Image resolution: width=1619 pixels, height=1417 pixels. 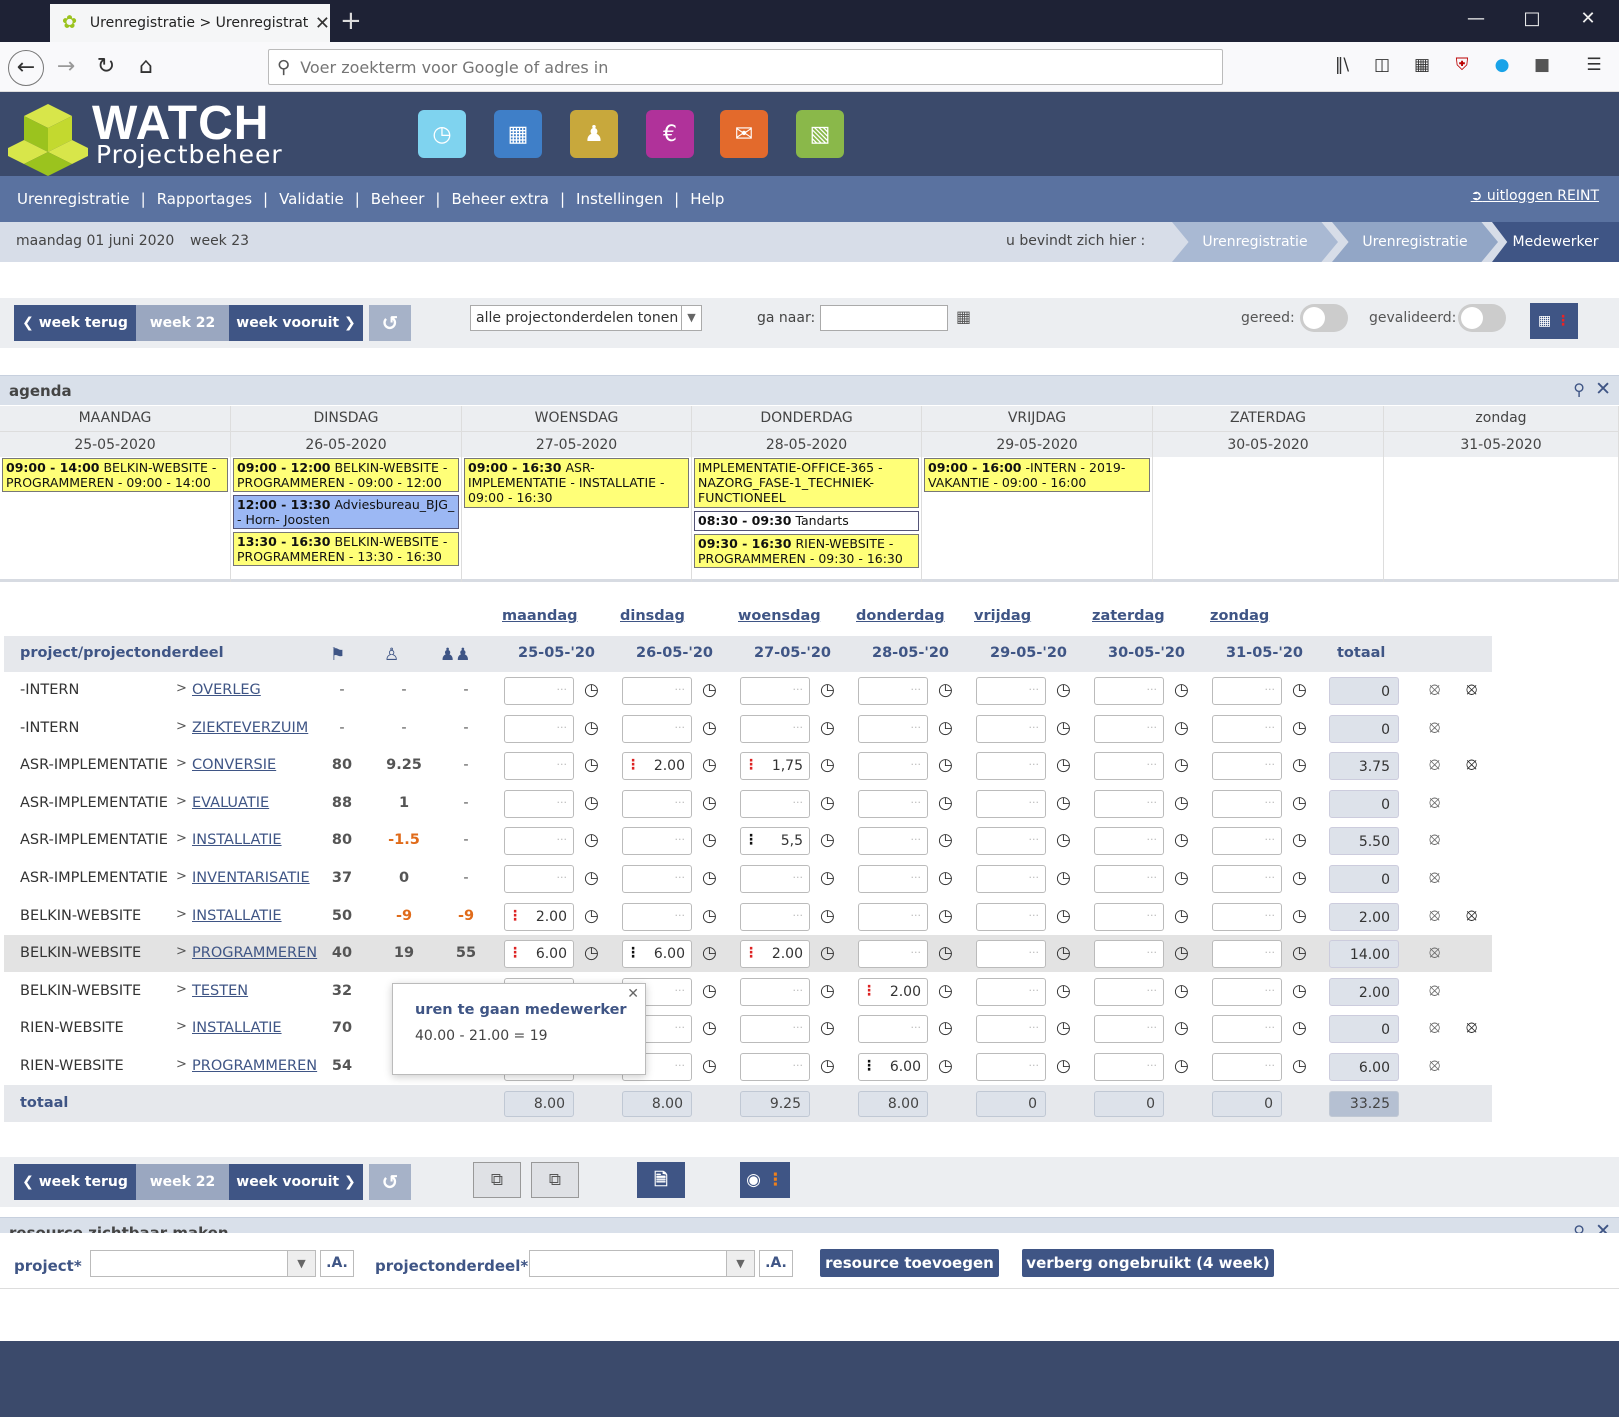 I want to click on calendar-app-icon: ▦, so click(x=518, y=134).